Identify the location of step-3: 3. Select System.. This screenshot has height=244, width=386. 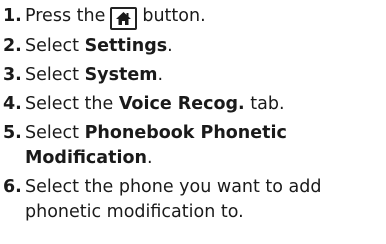
(194, 75).